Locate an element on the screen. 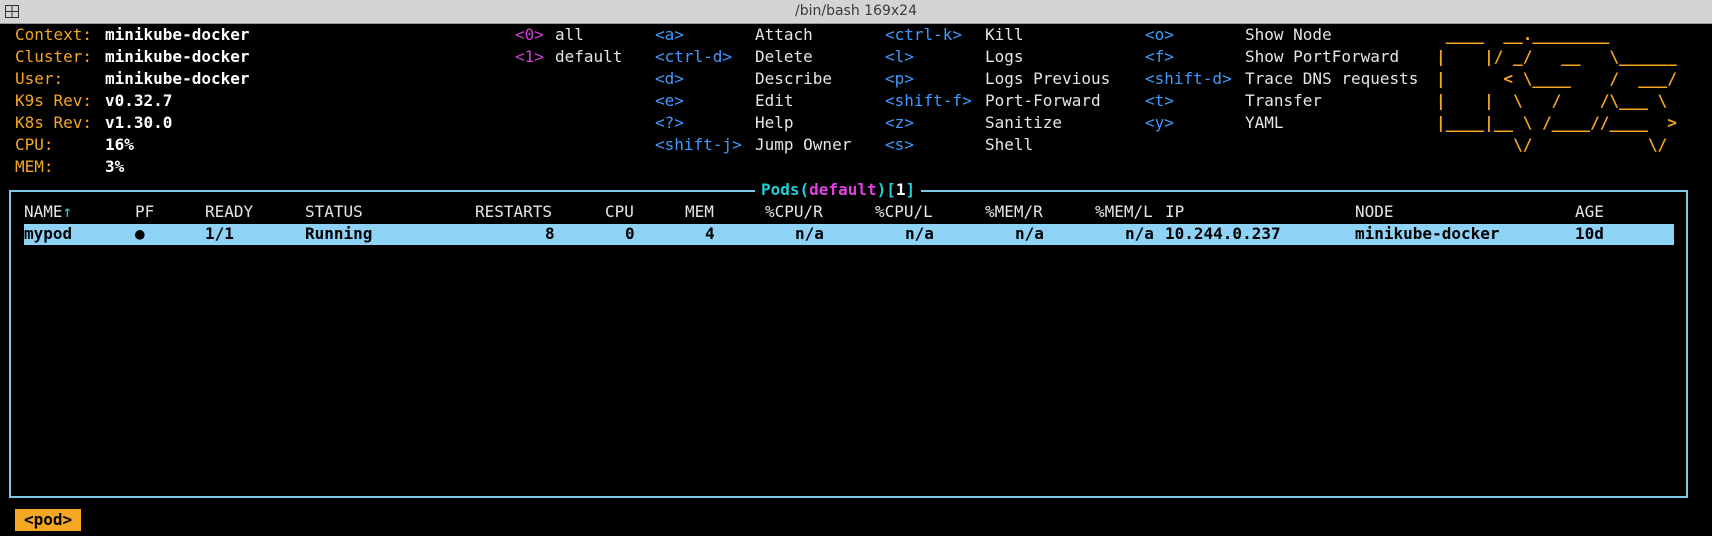 The image size is (1712, 536). info-value-cpu: 16% is located at coordinates (119, 144).